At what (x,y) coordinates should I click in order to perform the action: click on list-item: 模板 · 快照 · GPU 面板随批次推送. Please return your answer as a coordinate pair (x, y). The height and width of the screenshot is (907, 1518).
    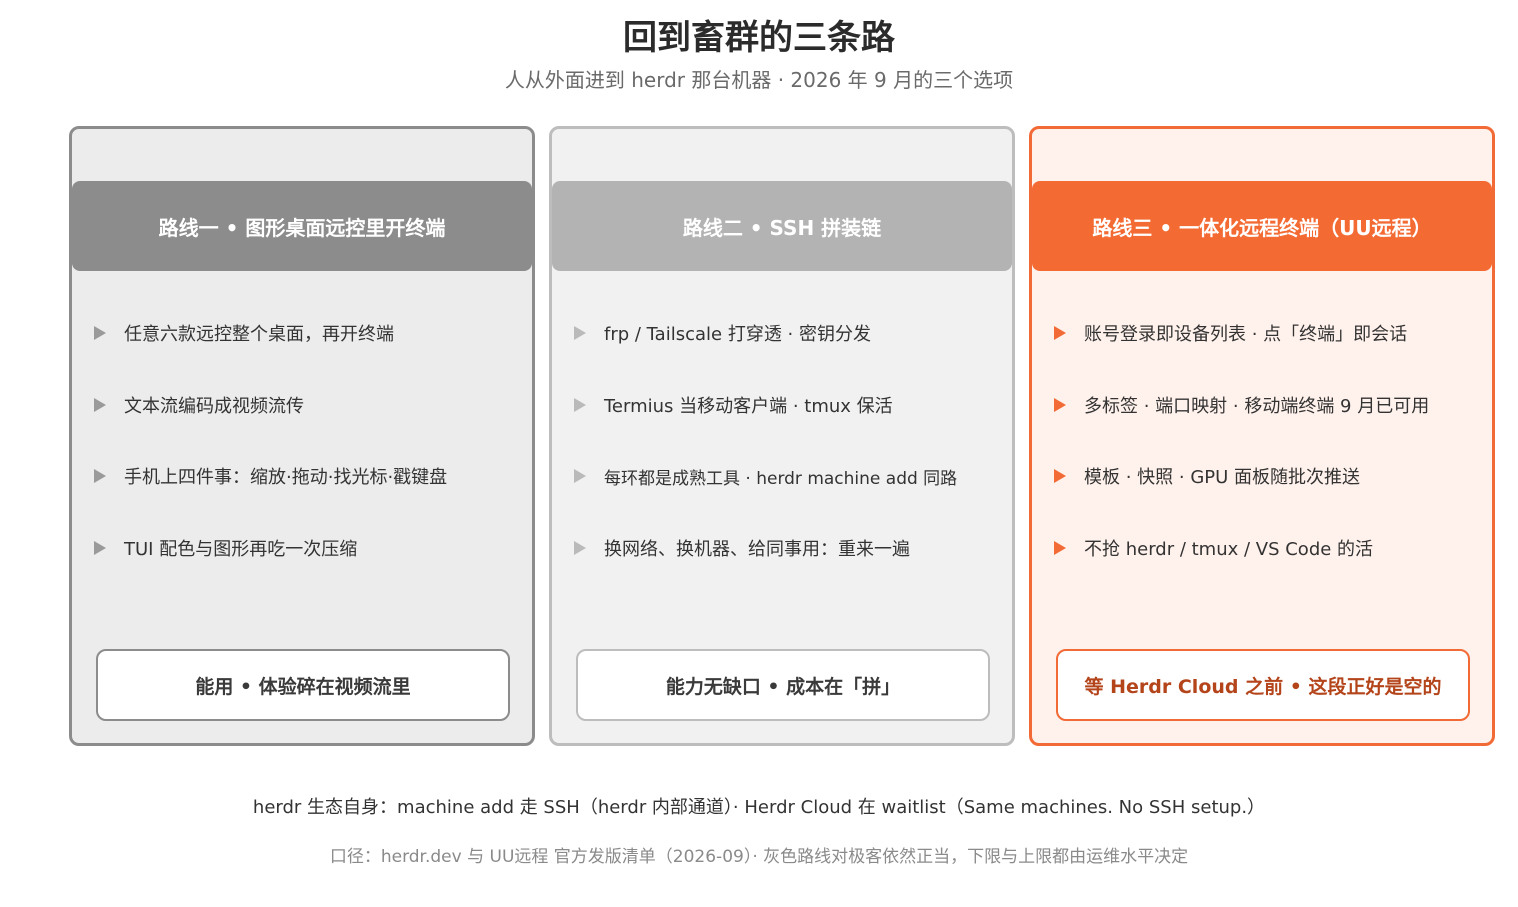
    Looking at the image, I should click on (1268, 476).